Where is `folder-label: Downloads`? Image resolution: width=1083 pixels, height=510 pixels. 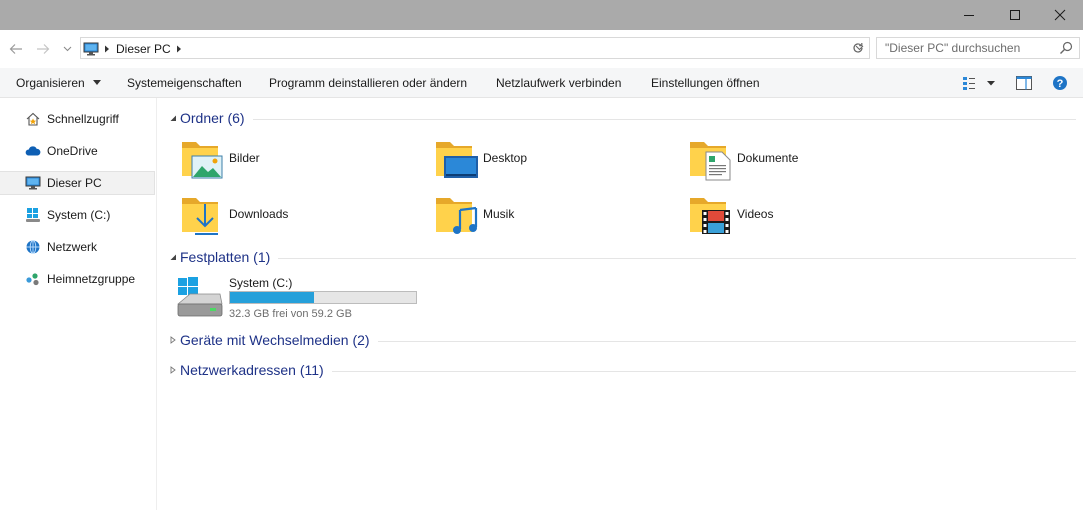 folder-label: Downloads is located at coordinates (259, 214).